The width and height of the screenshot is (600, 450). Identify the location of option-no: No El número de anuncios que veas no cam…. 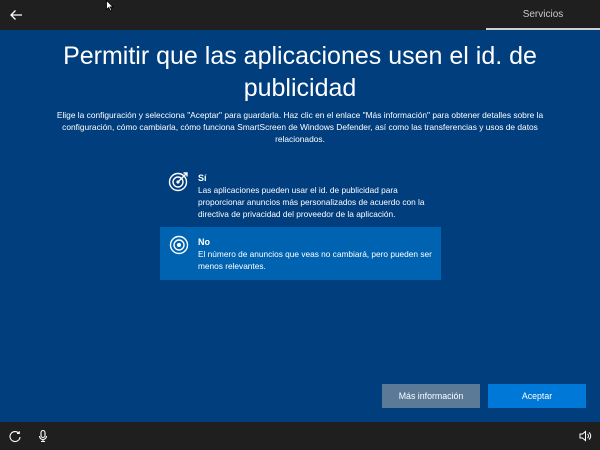
(300, 253).